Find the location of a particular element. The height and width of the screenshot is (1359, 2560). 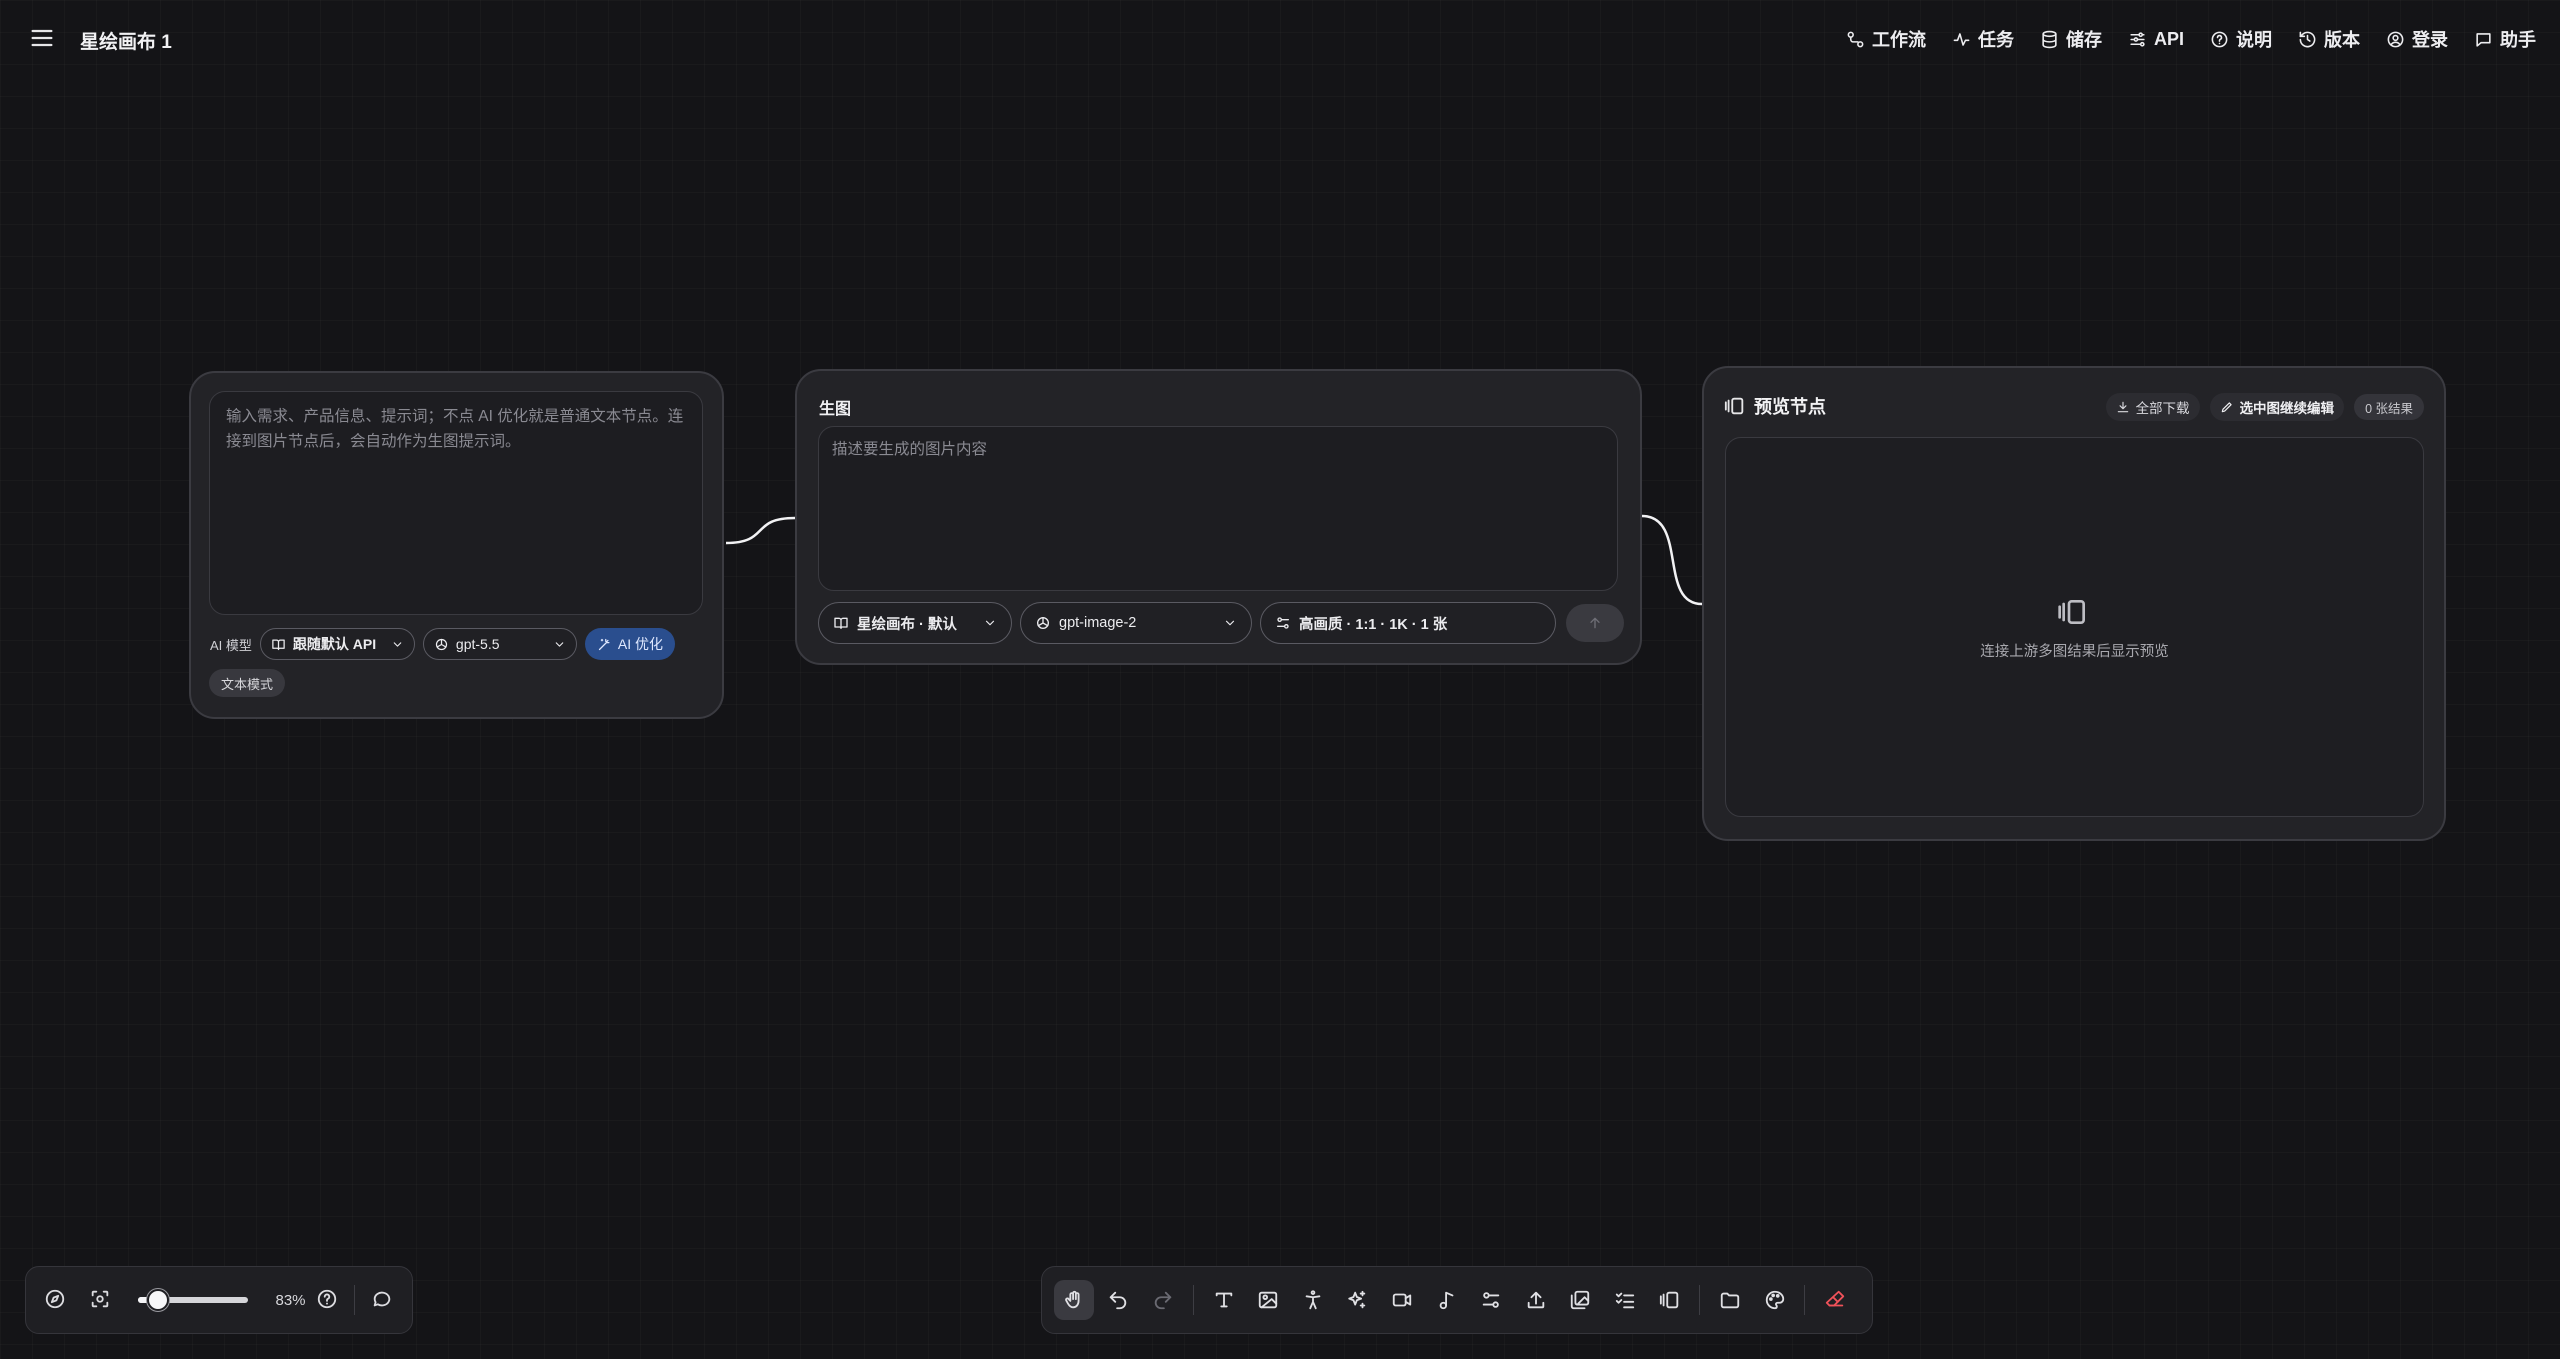

model-select: gpt-5.5 is located at coordinates (499, 644).